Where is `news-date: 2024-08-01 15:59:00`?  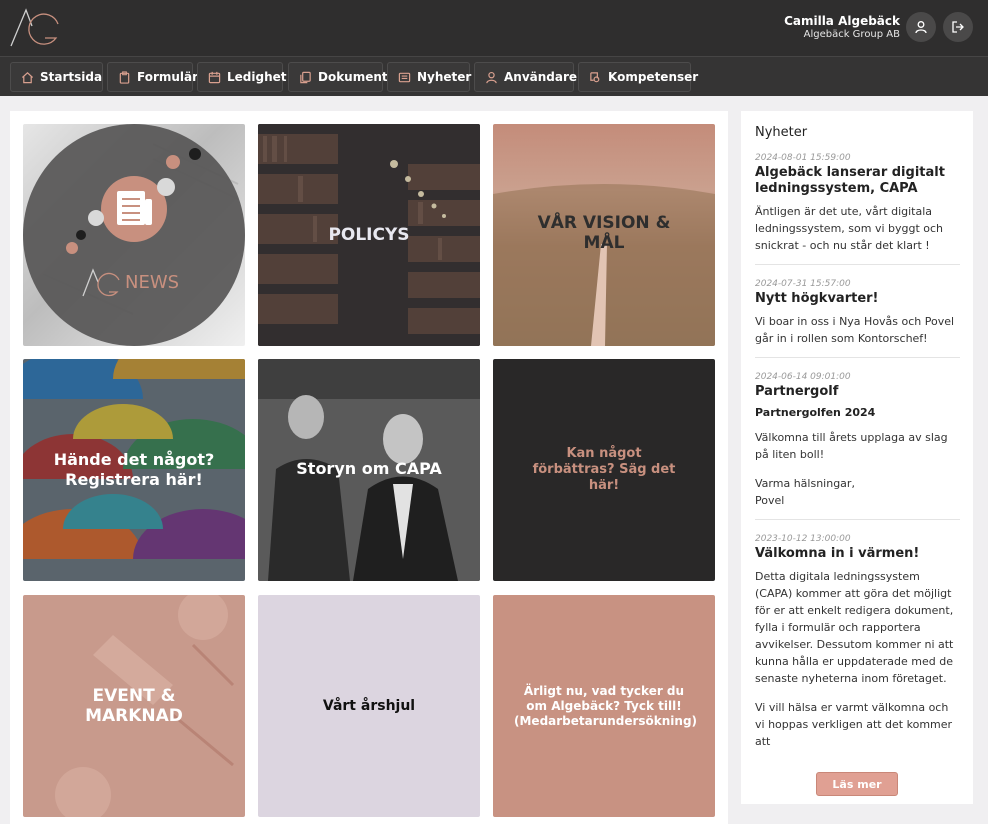
news-date: 2024-08-01 15:59:00 is located at coordinates (803, 158).